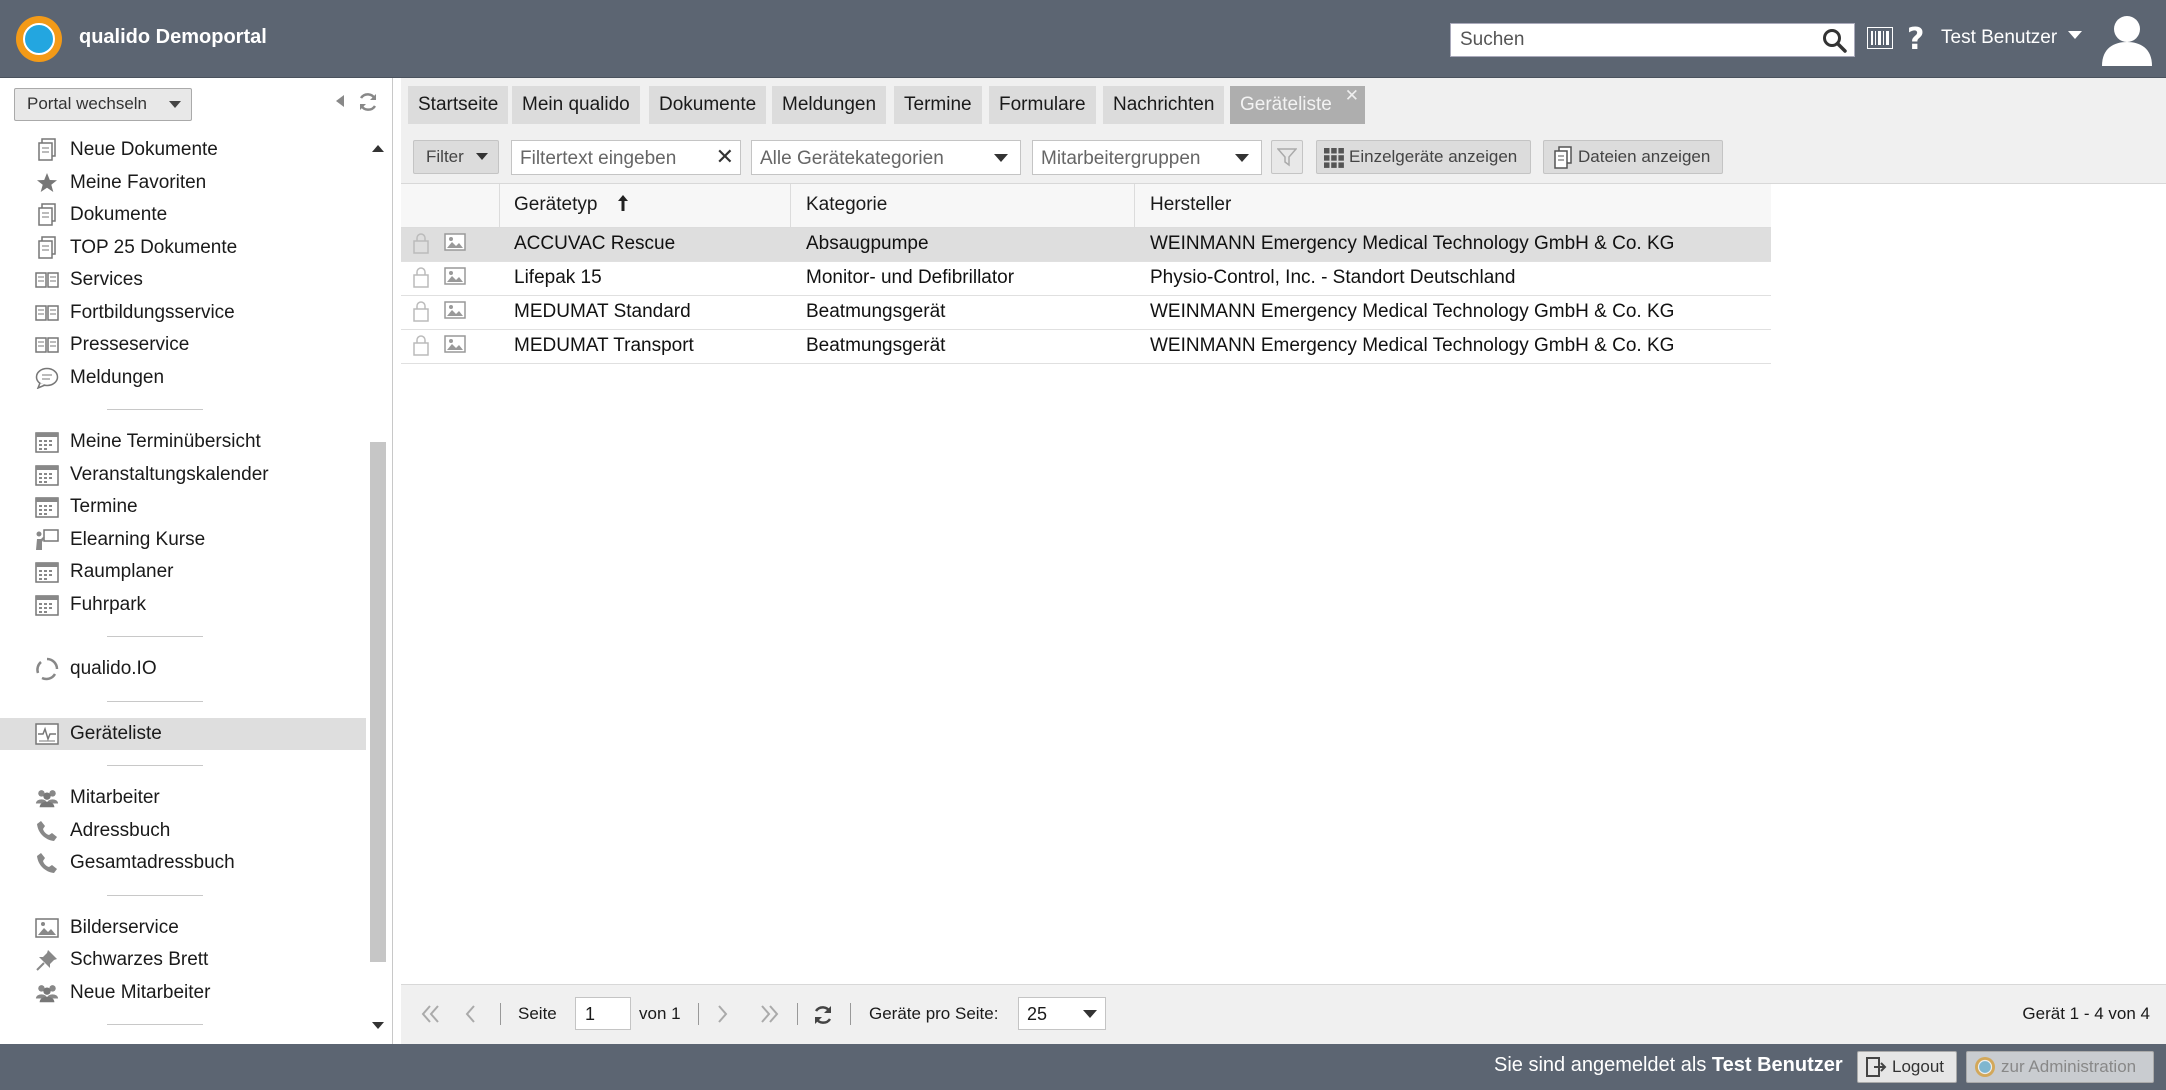  Describe the element at coordinates (1668, 1065) in the screenshot. I see `login-status: Sie sind angemeldet als Test Benutzer` at that location.